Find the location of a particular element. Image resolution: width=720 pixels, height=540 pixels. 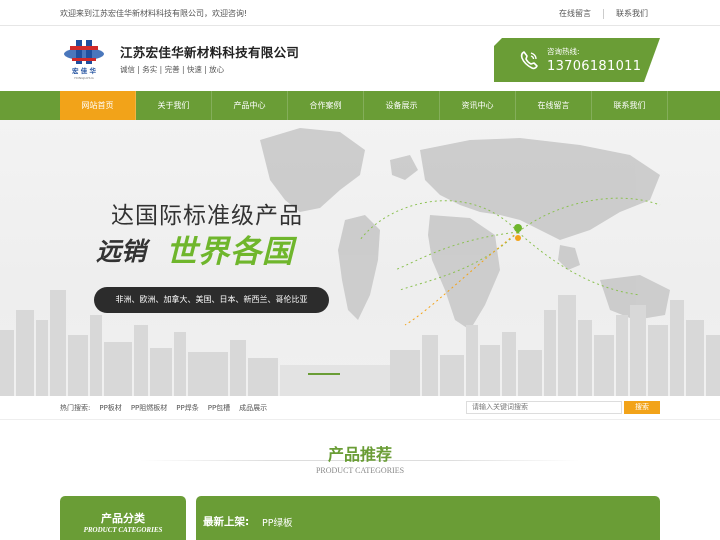

company-logo: 宏 佳 华 HONGJIAHUA is located at coordinates (84, 58).